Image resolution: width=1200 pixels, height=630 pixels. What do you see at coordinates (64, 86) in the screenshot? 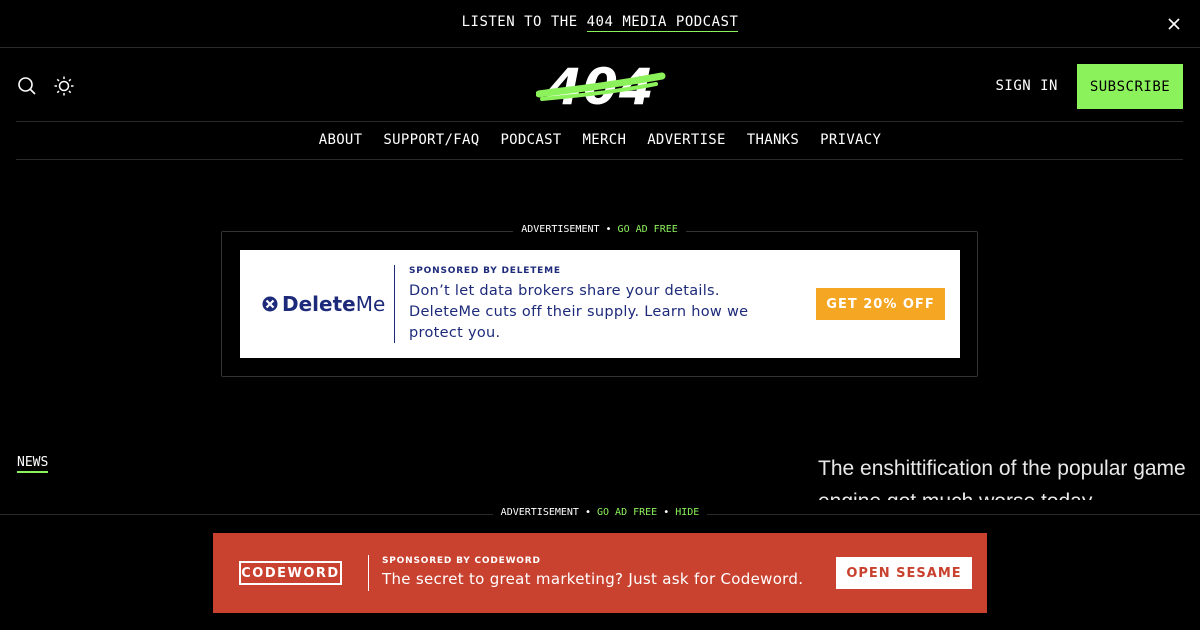
I see `sun-icon` at bounding box center [64, 86].